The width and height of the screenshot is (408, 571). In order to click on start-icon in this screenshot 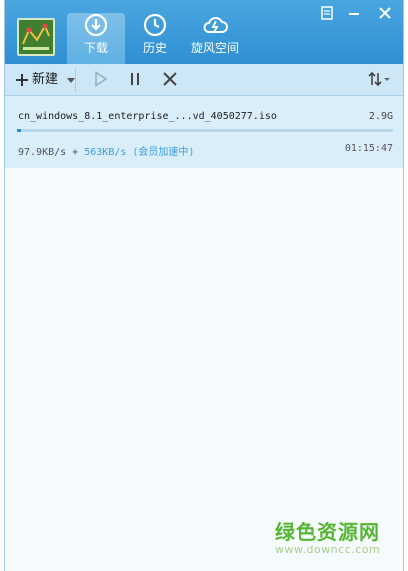, I will do `click(101, 79)`.